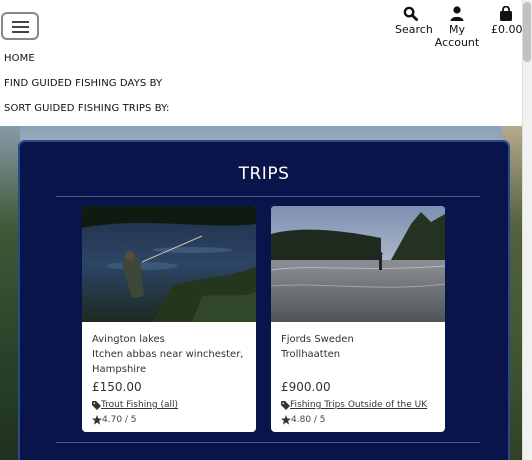  What do you see at coordinates (506, 13) in the screenshot?
I see `shopping-bag-icon` at bounding box center [506, 13].